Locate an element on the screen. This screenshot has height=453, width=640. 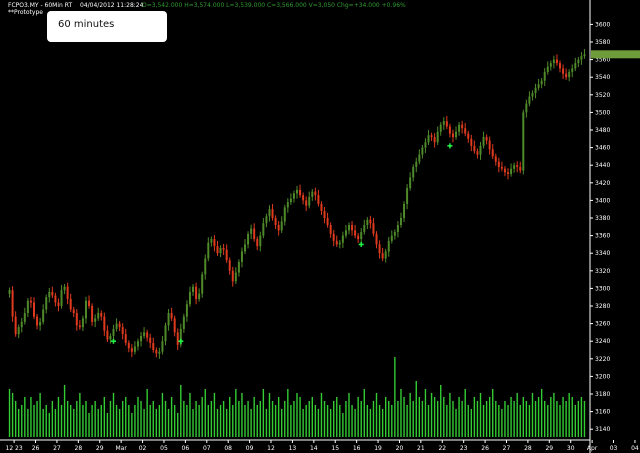
x-tick-label: 07 is located at coordinates (207, 448).